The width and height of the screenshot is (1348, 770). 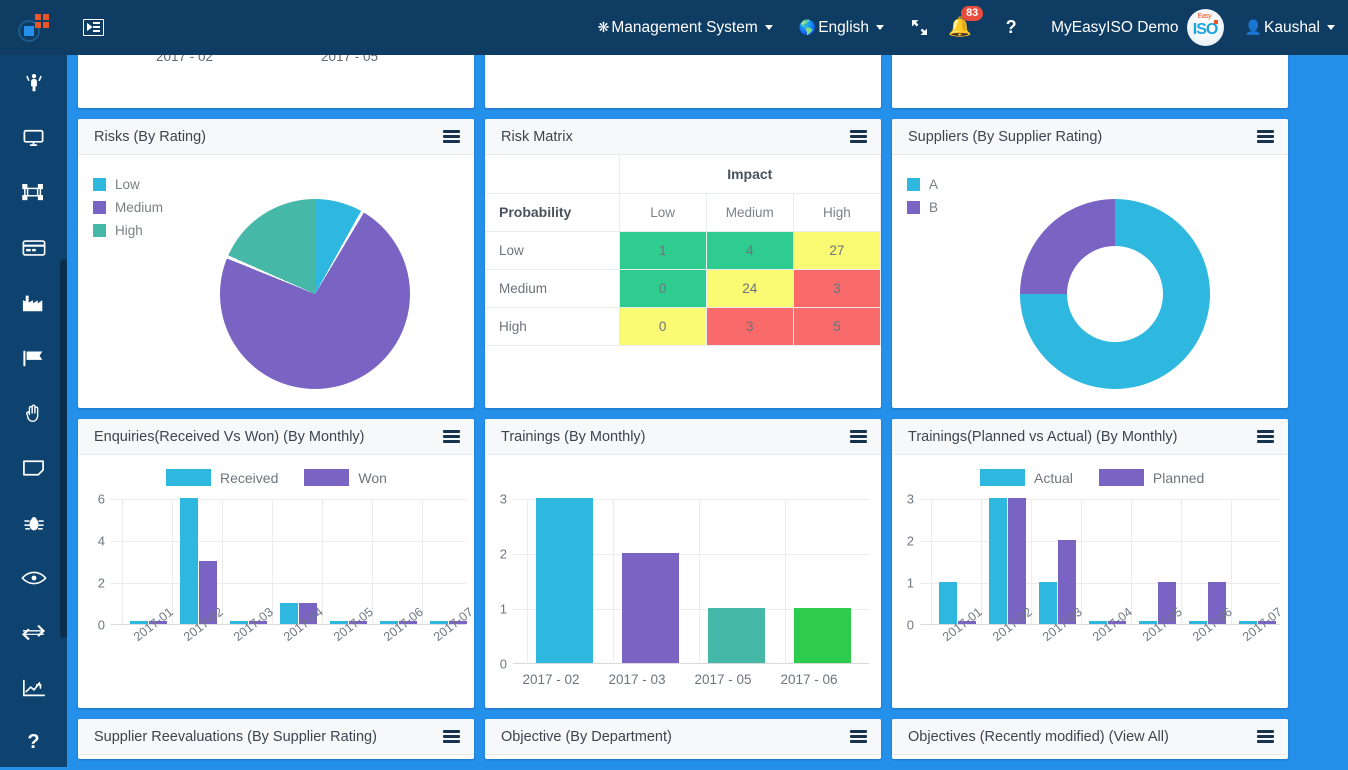 What do you see at coordinates (276, 137) in the screenshot?
I see `card-header: Risks (By Rating)` at bounding box center [276, 137].